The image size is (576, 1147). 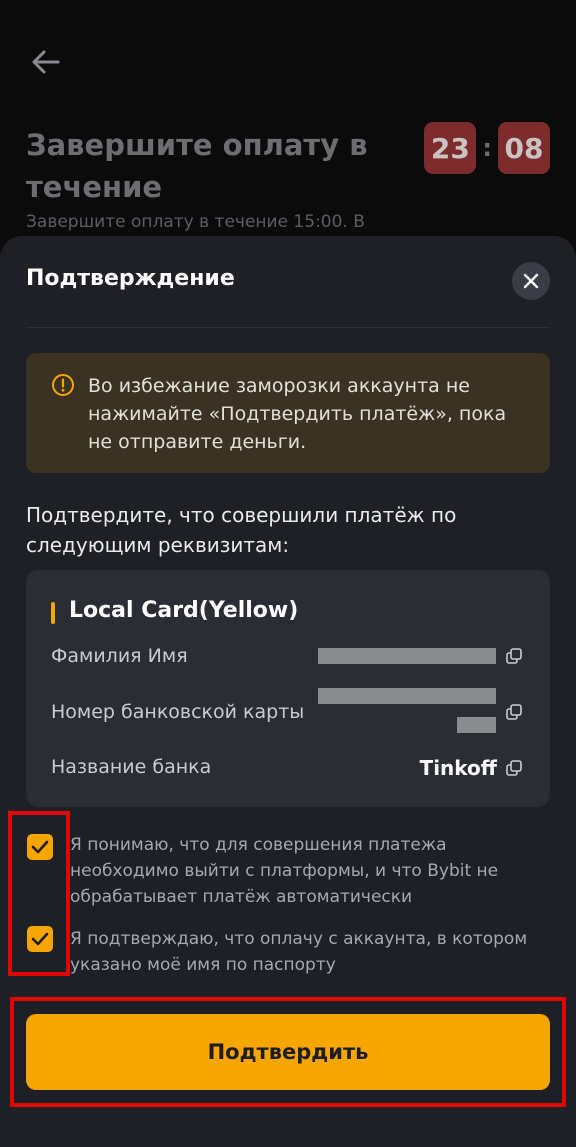 I want to click on close-button, so click(x=531, y=281).